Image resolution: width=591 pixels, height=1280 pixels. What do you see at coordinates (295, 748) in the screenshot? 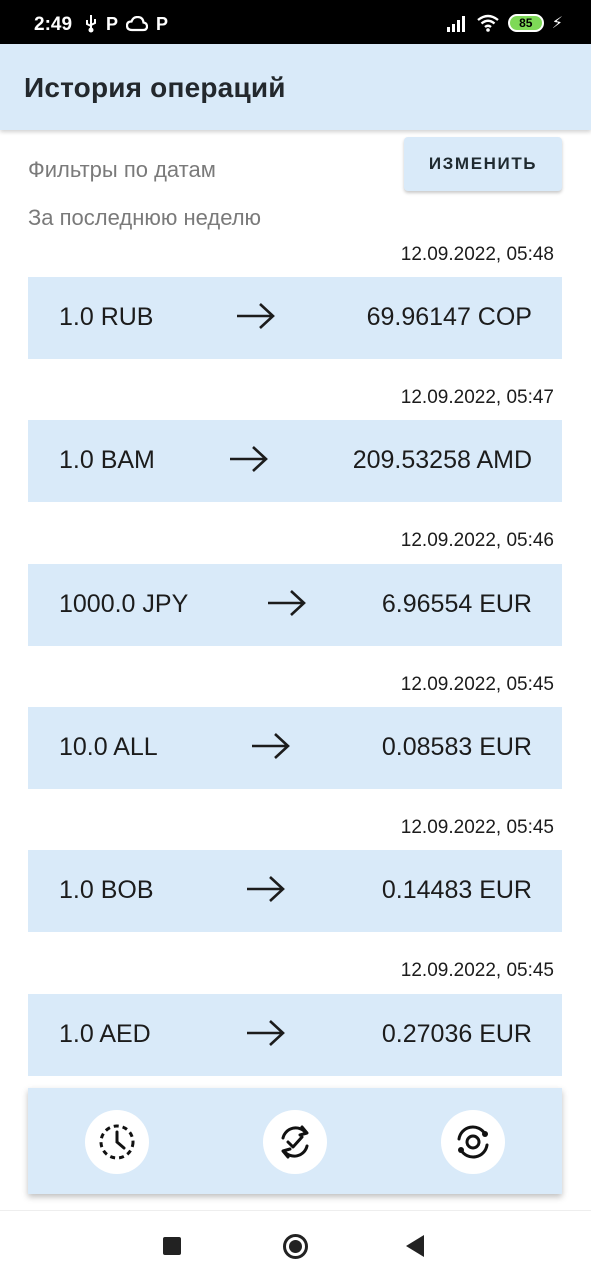
I see `operation-card: 10.0 ALL 0.08583 EUR` at bounding box center [295, 748].